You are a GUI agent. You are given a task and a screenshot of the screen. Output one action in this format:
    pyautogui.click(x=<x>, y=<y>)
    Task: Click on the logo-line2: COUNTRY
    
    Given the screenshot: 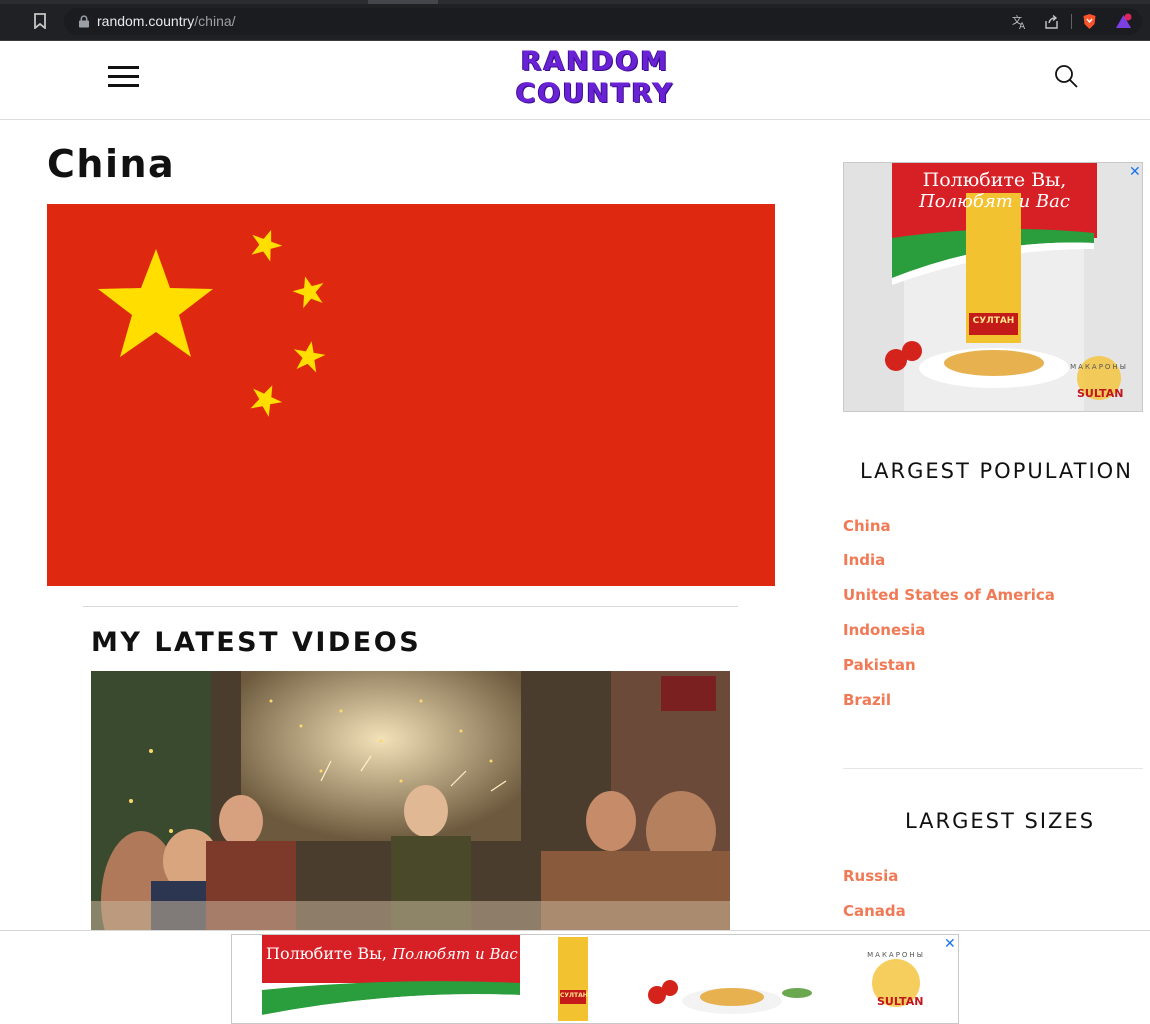 What is the action you would take?
    pyautogui.click(x=595, y=93)
    